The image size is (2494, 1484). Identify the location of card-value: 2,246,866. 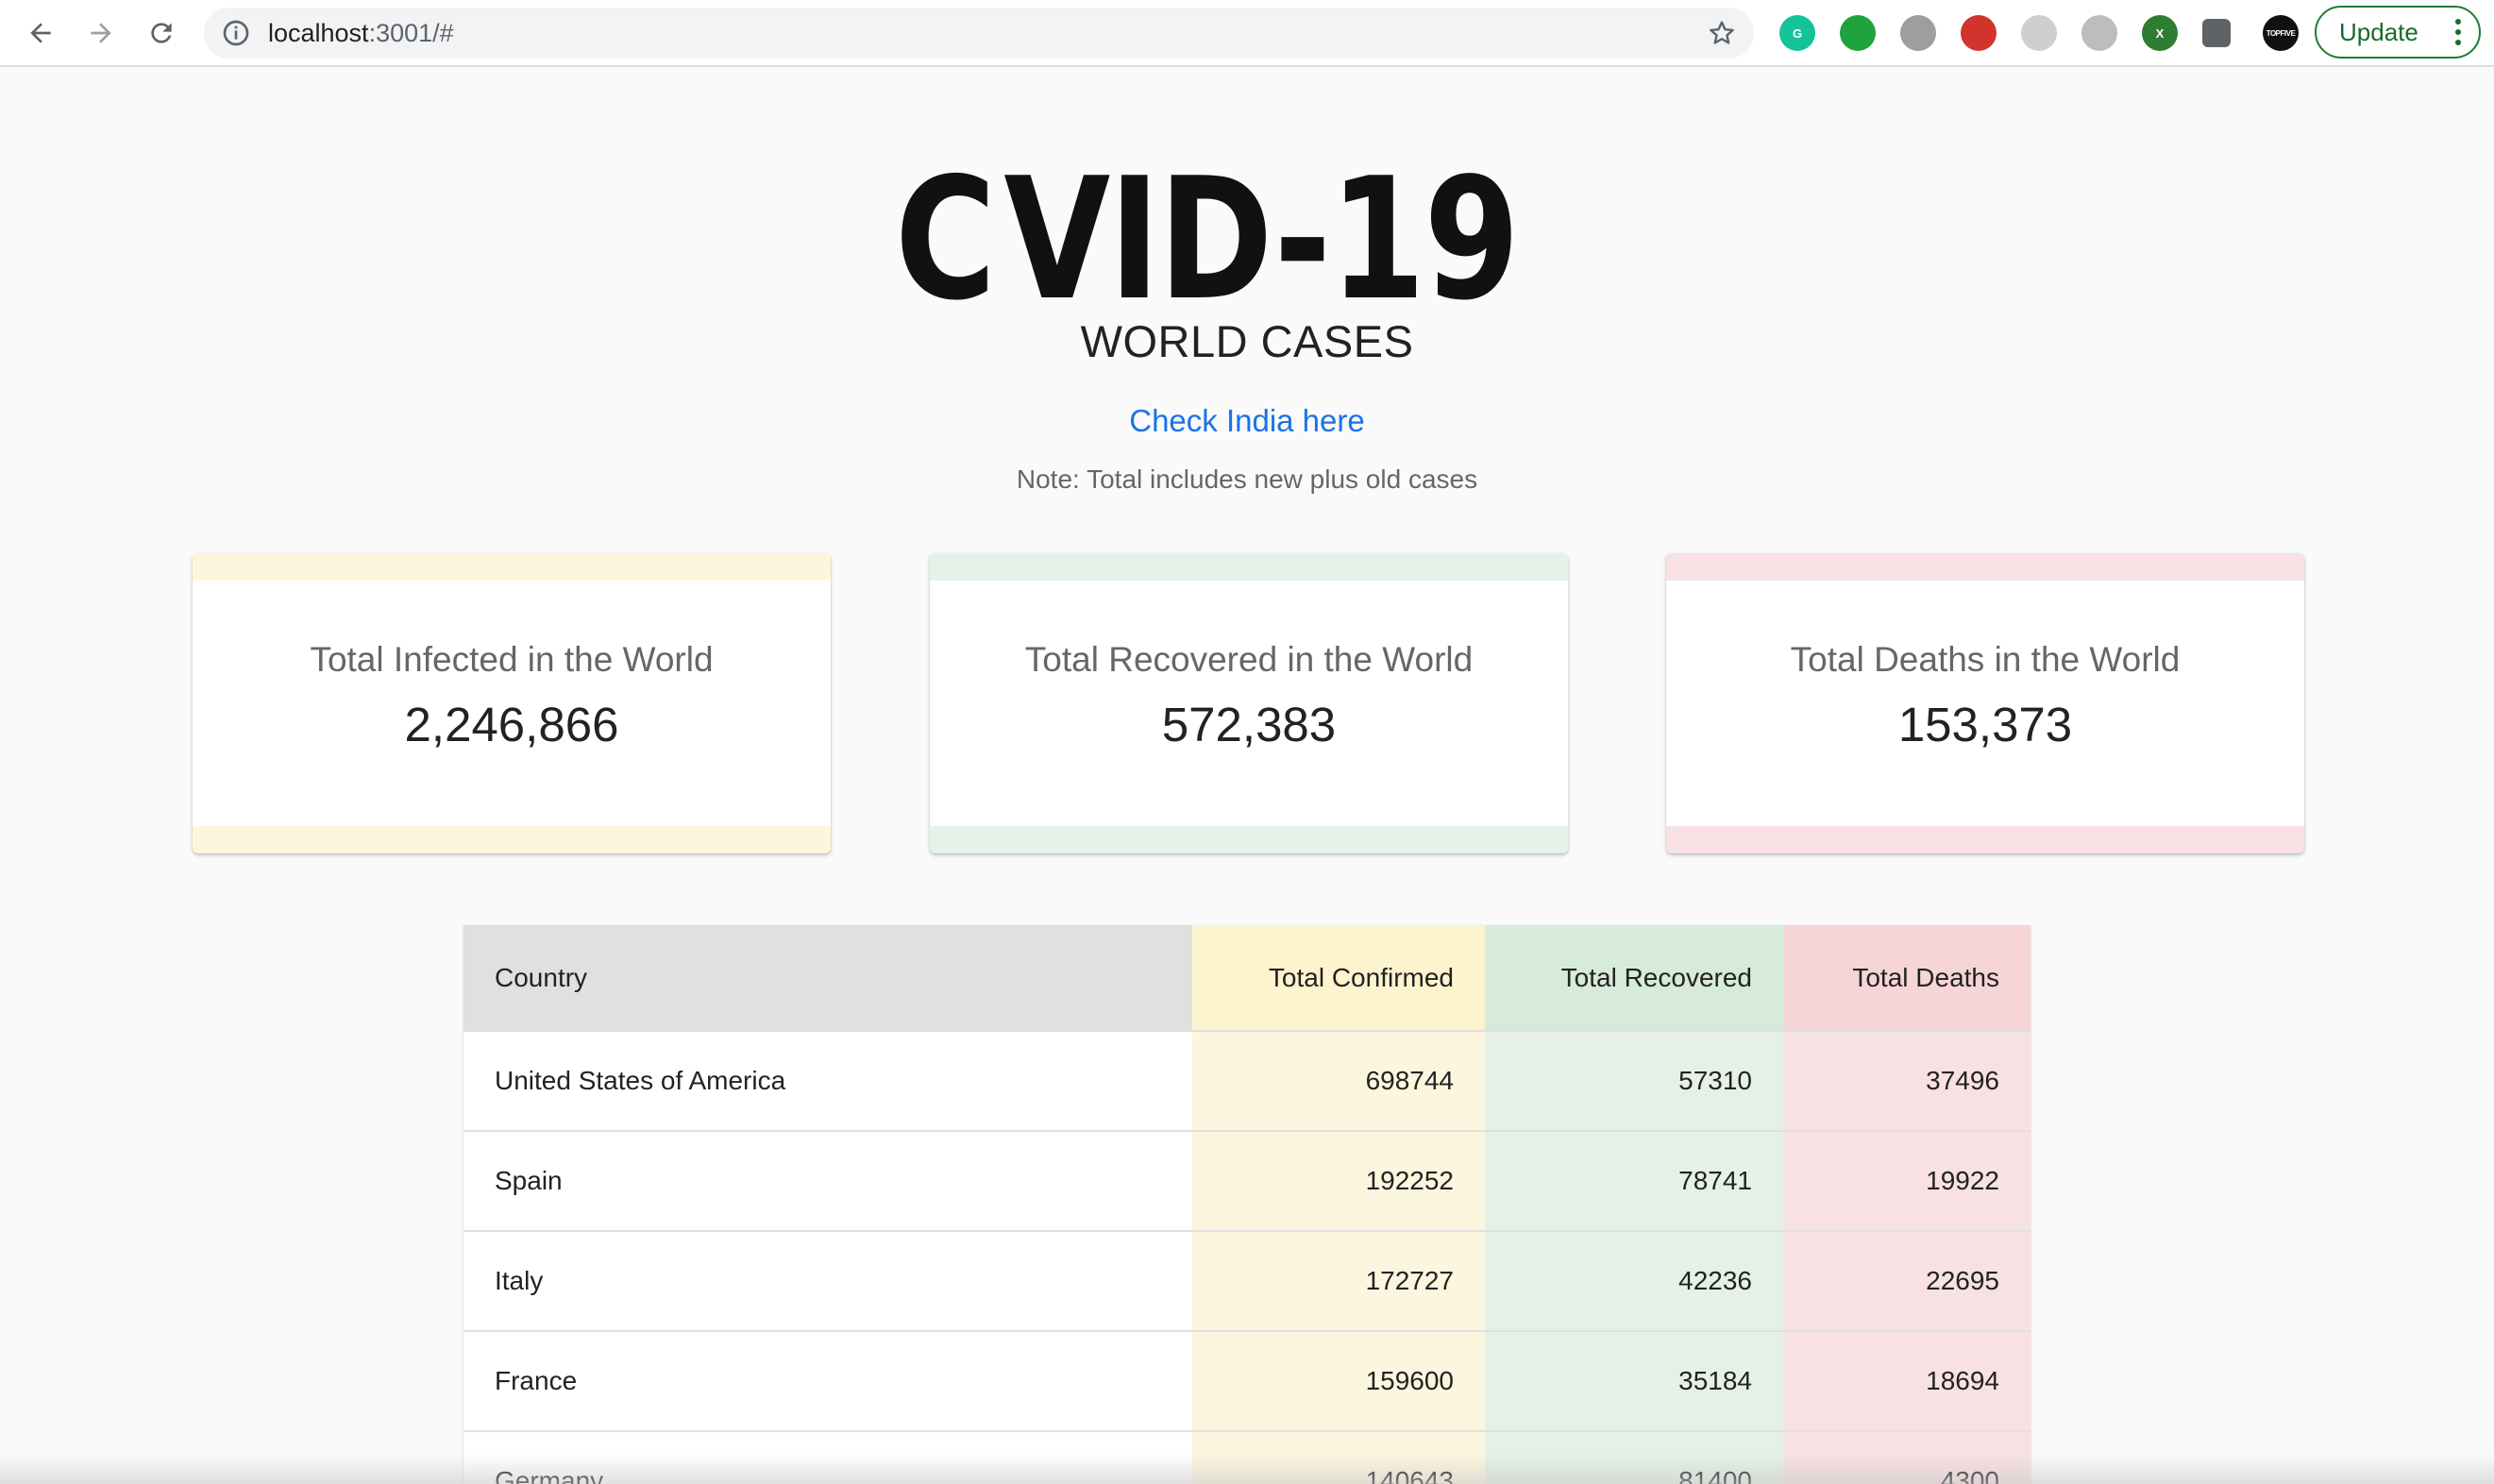
(512, 724).